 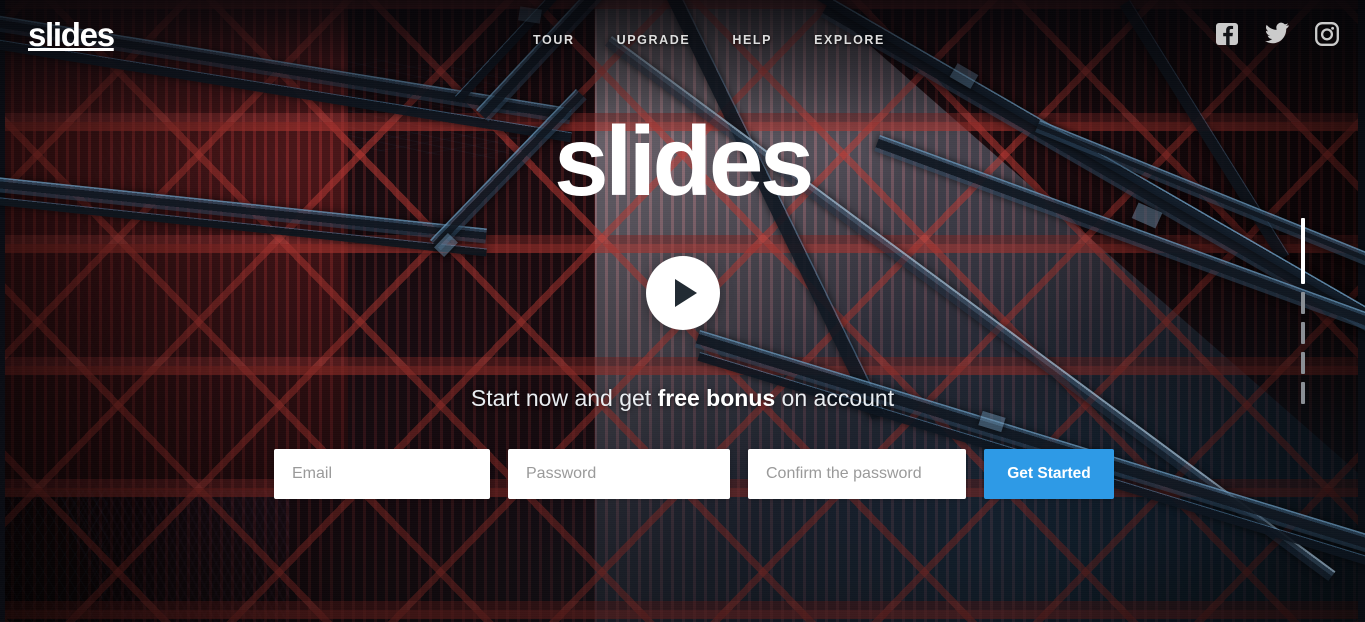 I want to click on facebook-icon, so click(x=1227, y=34).